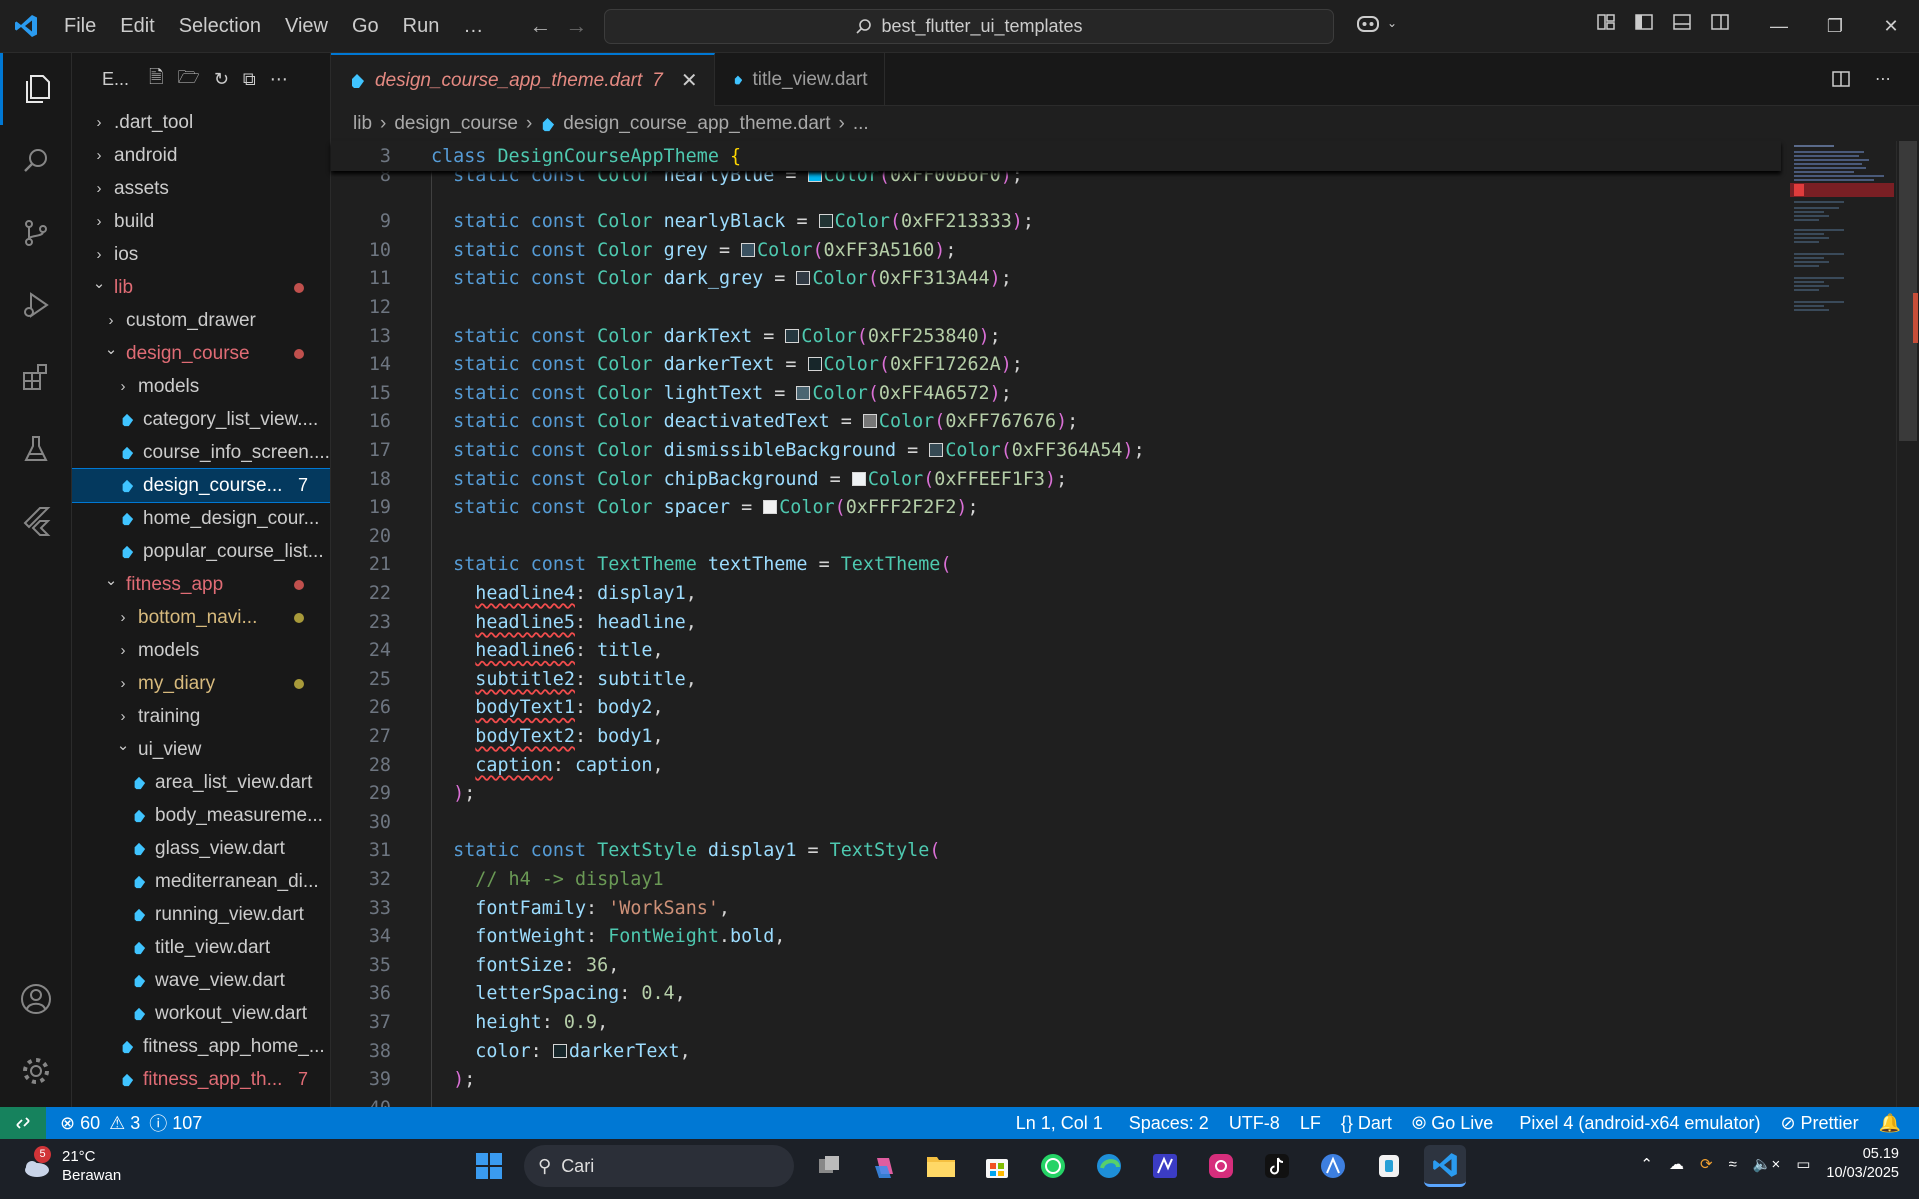  I want to click on tree-folder: › assets, so click(201, 188).